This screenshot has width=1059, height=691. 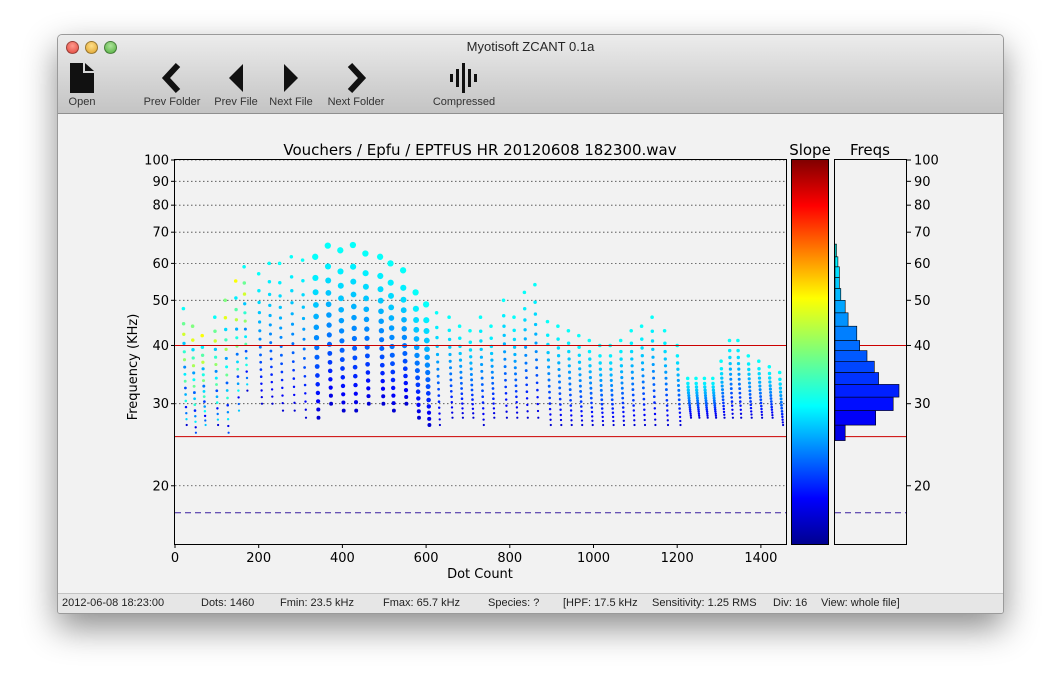 What do you see at coordinates (922, 404) in the screenshot?
I see `y-tick-label-right: 30` at bounding box center [922, 404].